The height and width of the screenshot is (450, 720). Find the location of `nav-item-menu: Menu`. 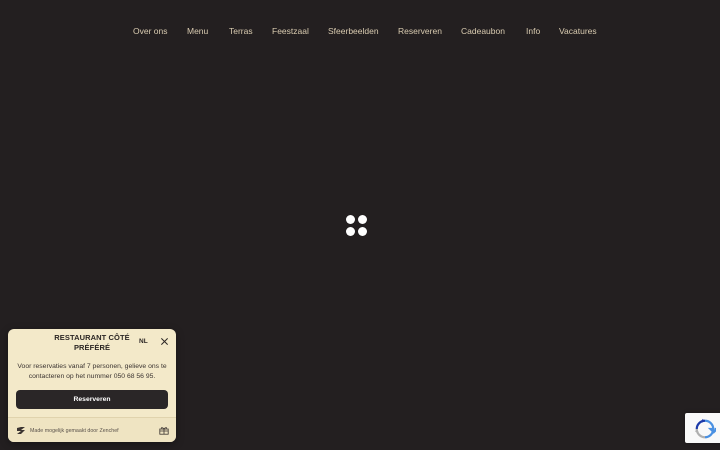

nav-item-menu: Menu is located at coordinates (197, 31).